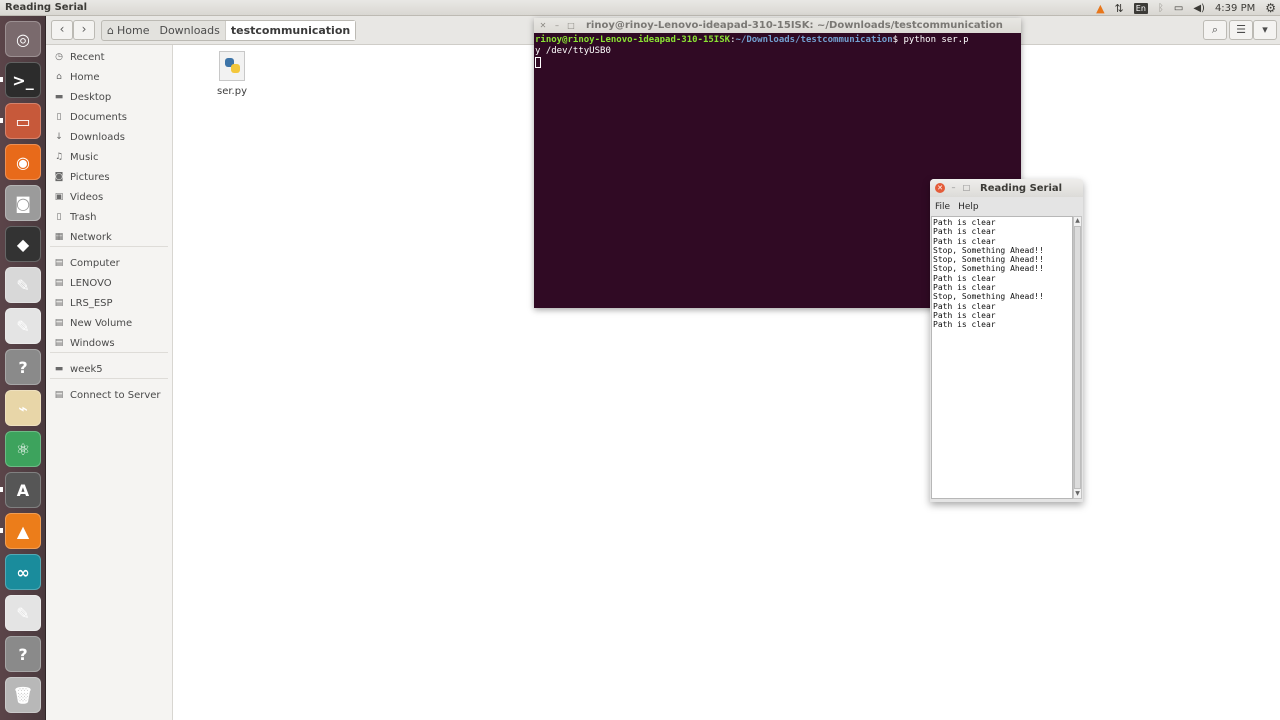 The width and height of the screenshot is (1280, 720). I want to click on back-button: ‹, so click(62, 30).